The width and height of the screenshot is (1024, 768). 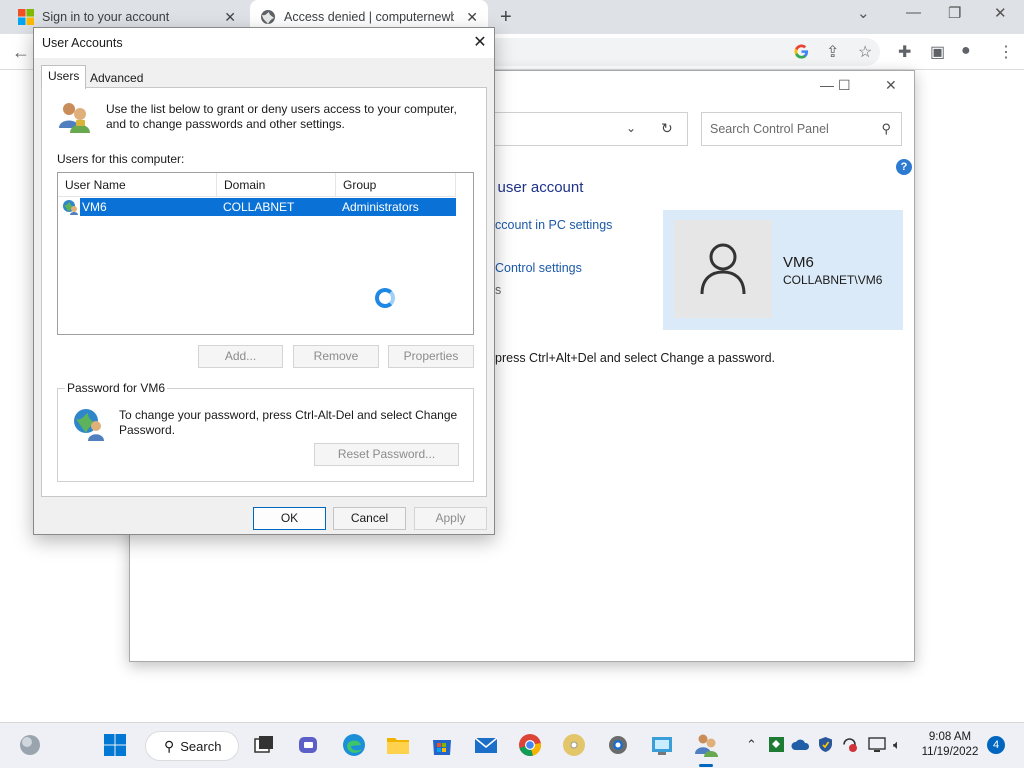 What do you see at coordinates (954, 13) in the screenshot?
I see `restore-icon: ❐` at bounding box center [954, 13].